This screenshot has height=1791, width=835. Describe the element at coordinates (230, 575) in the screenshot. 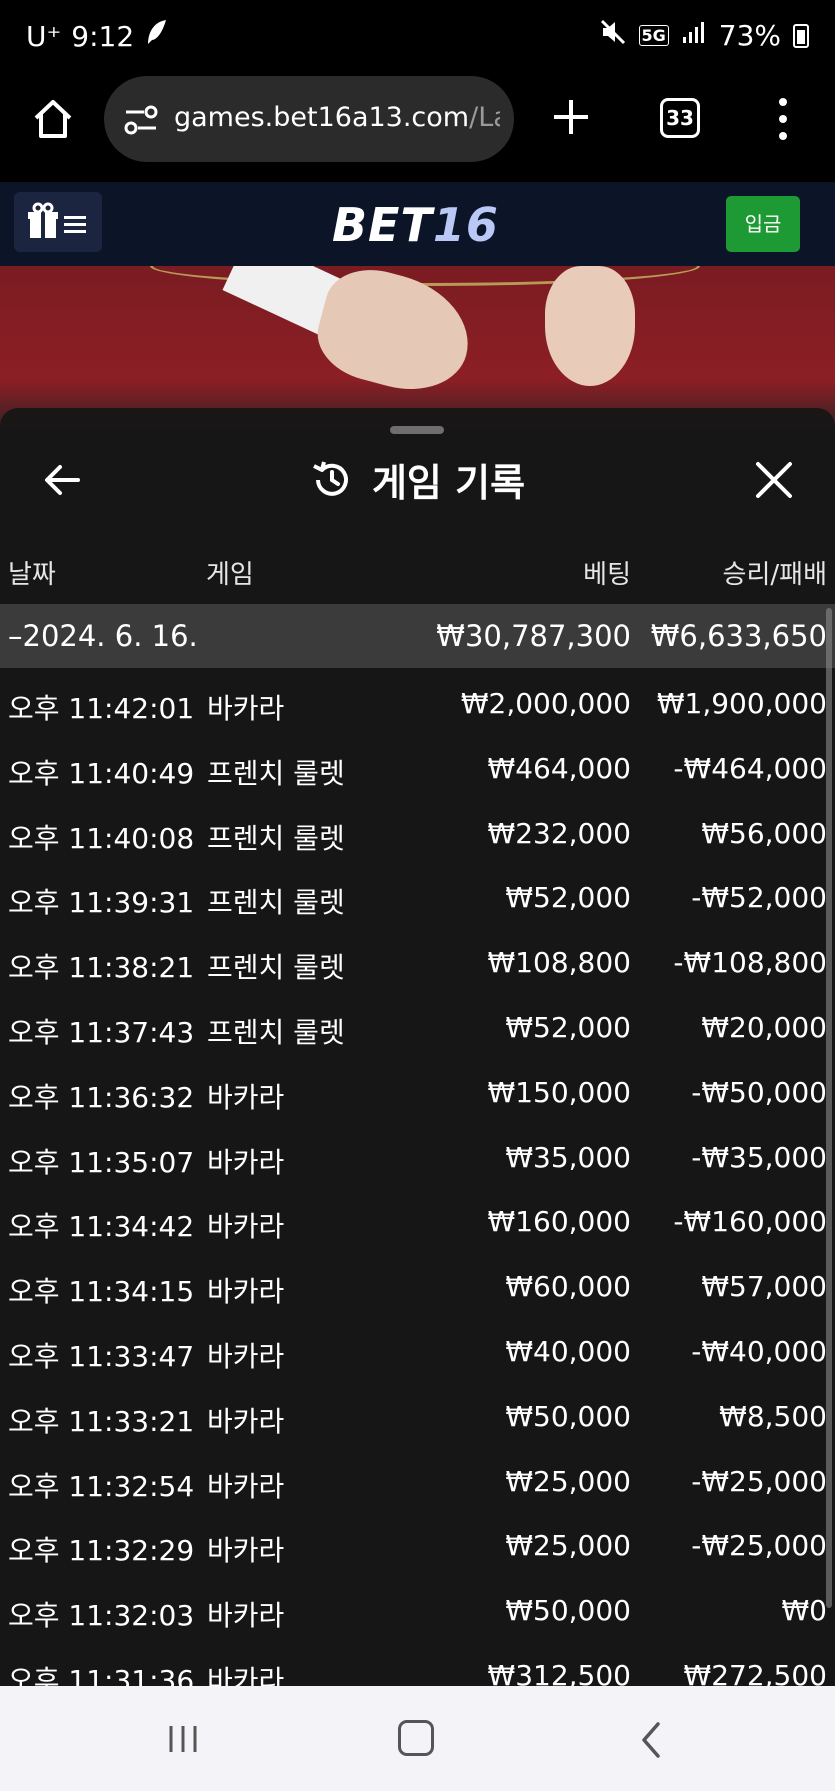

I see `column-header-game: 게임` at that location.